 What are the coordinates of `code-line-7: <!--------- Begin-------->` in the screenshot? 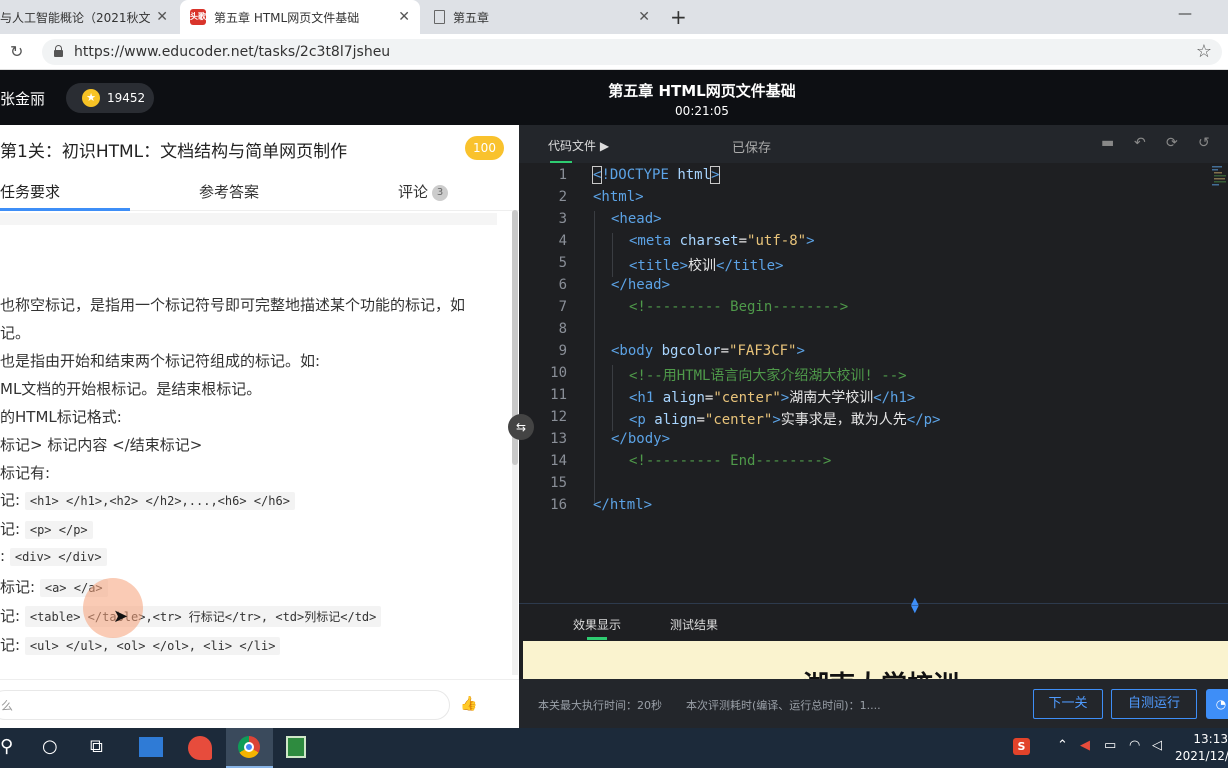 It's located at (738, 307).